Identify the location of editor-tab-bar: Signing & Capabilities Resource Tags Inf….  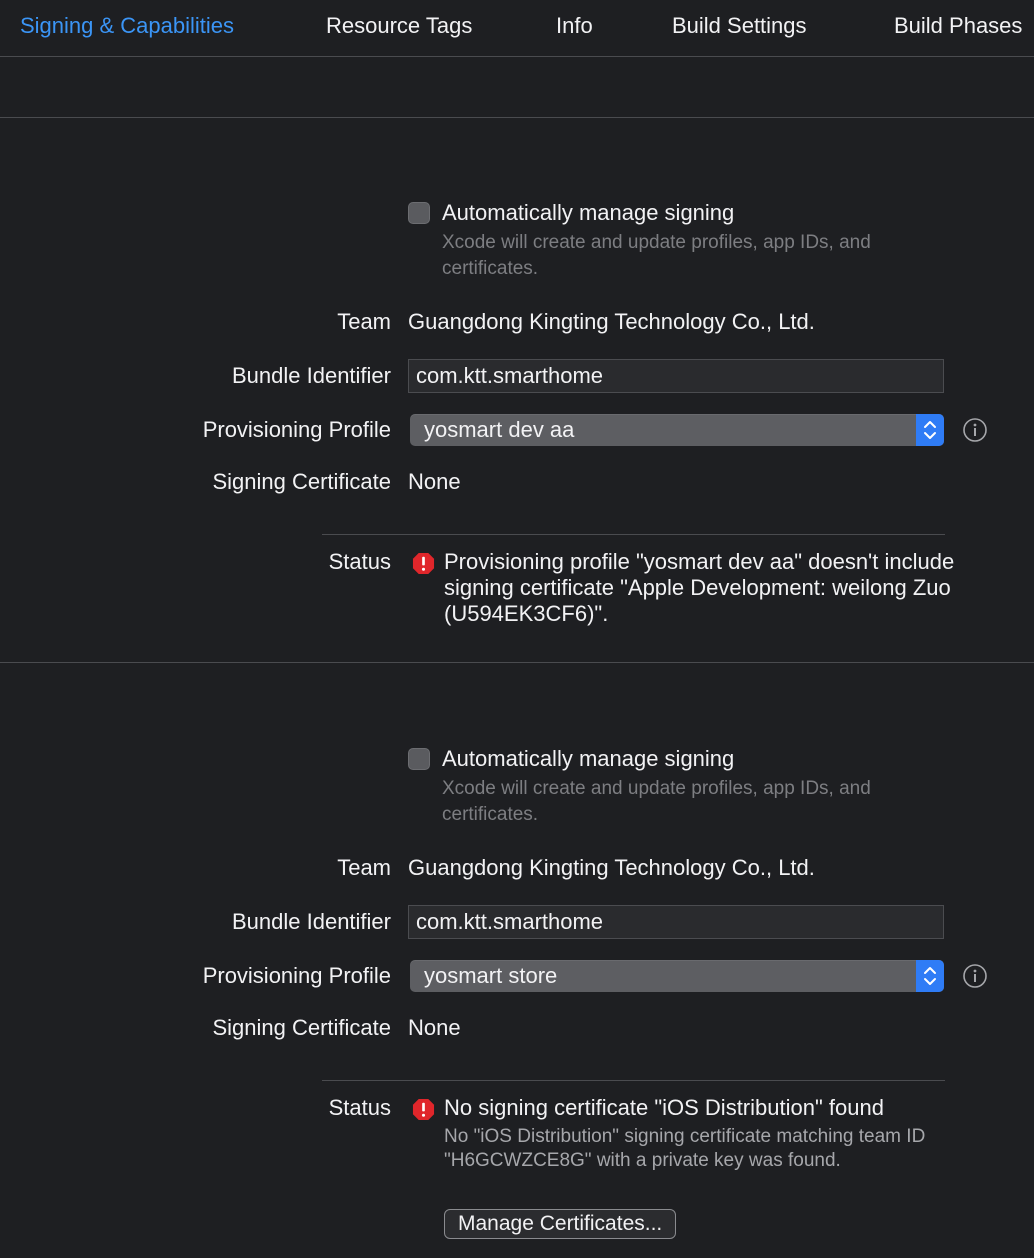
(517, 28).